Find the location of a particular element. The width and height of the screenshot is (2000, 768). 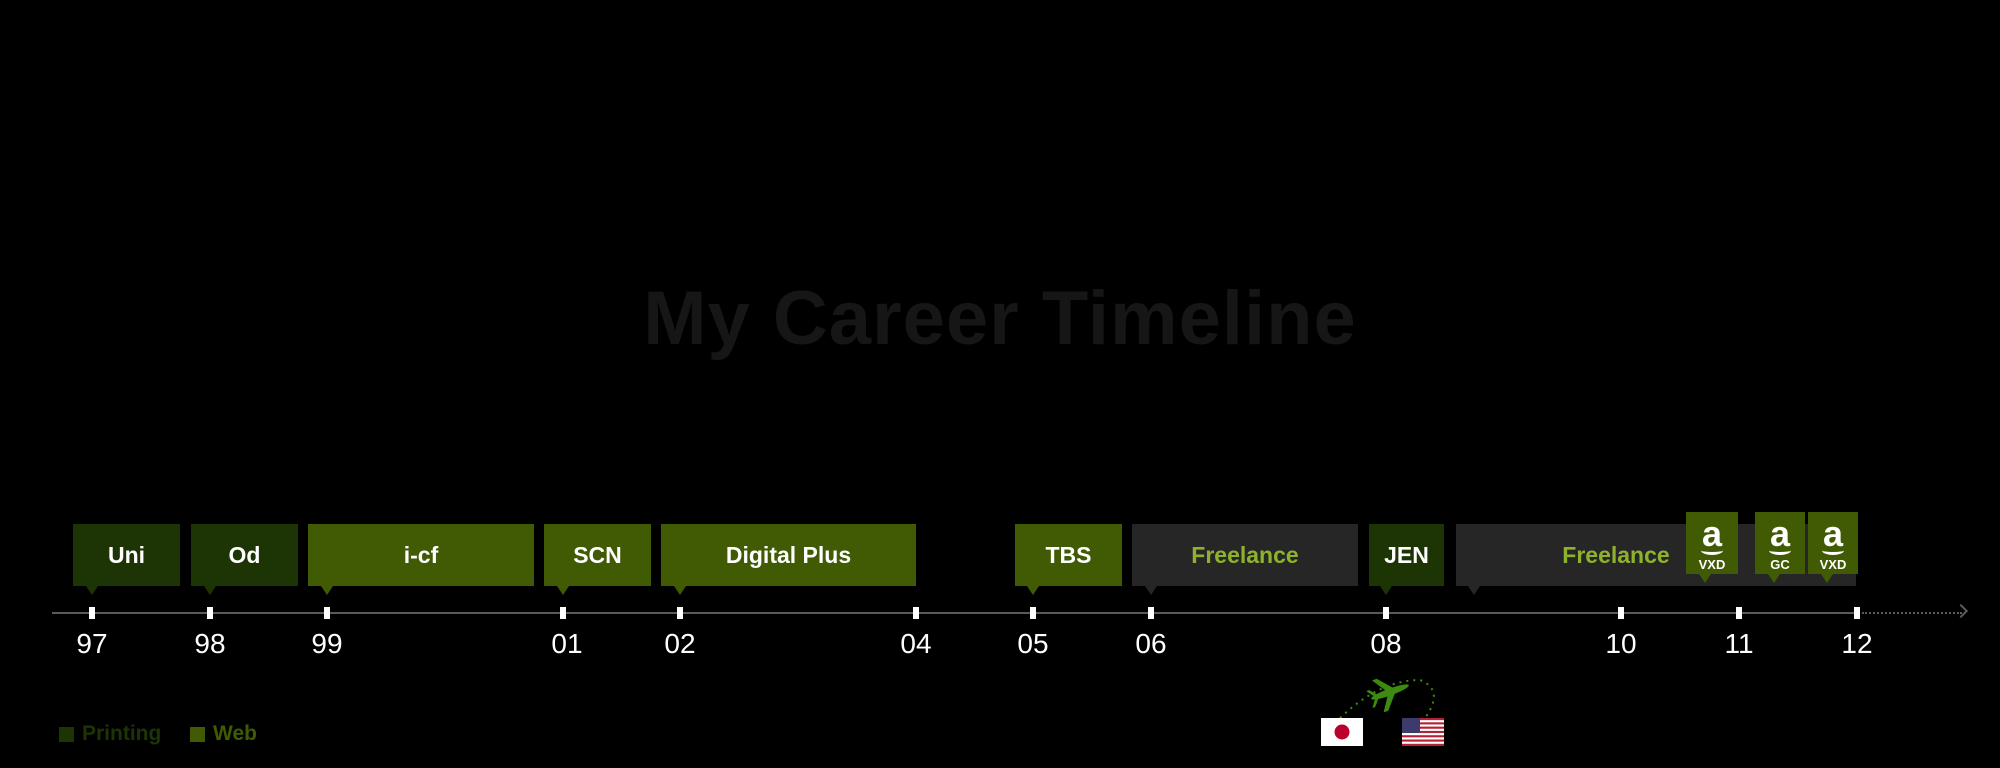

year-label: 02 is located at coordinates (680, 643).